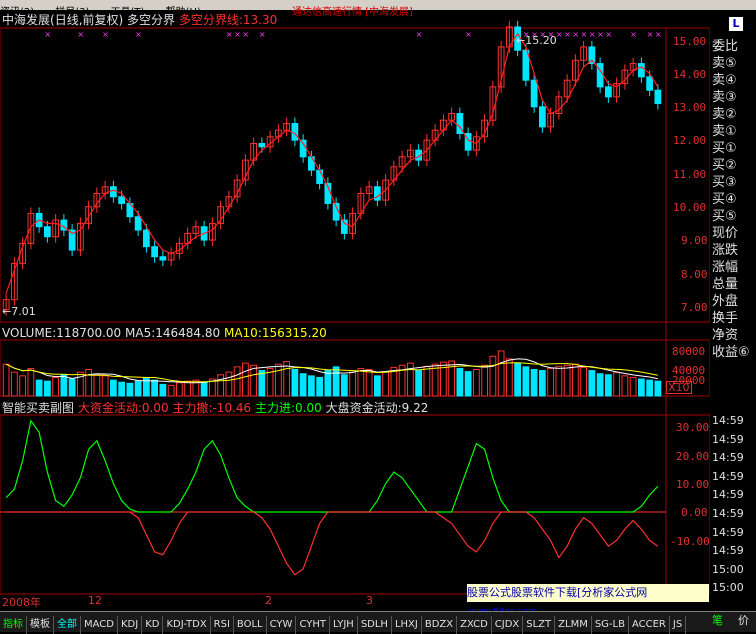 The height and width of the screenshot is (634, 756). What do you see at coordinates (250, 625) in the screenshot?
I see `tab-boll: BOLL` at bounding box center [250, 625].